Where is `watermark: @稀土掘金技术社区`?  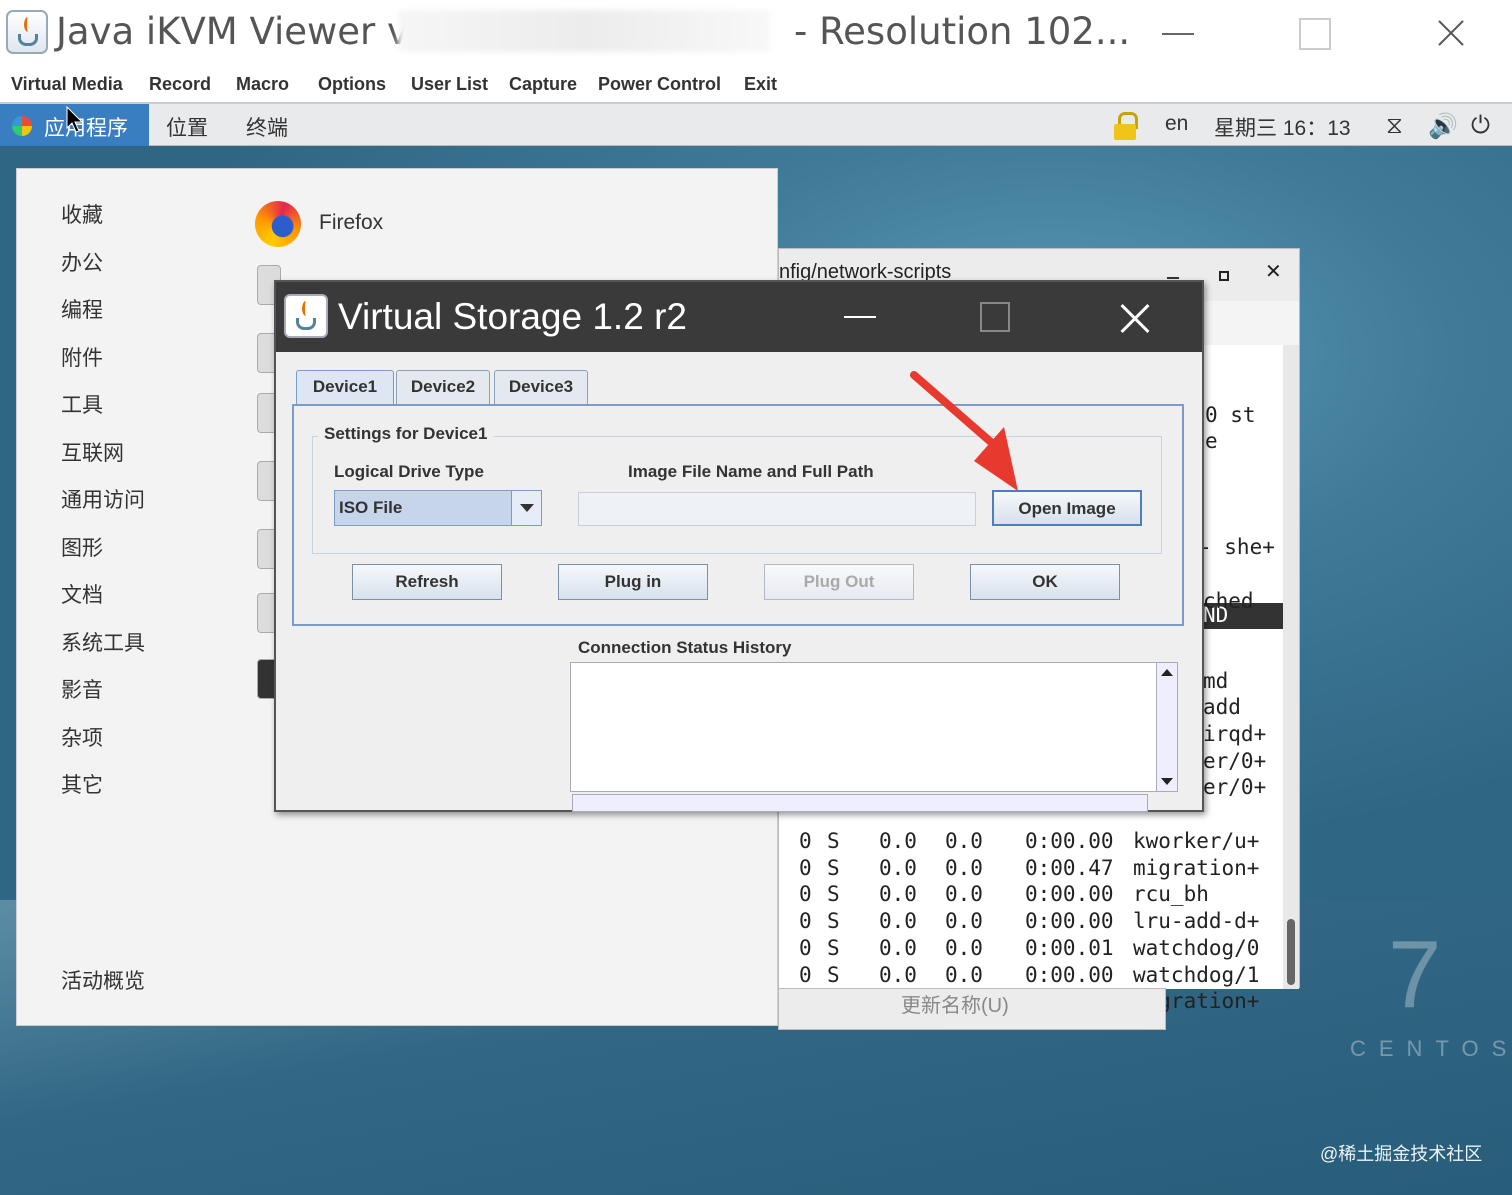
watermark: @稀土掘金技术社区 is located at coordinates (1401, 1154).